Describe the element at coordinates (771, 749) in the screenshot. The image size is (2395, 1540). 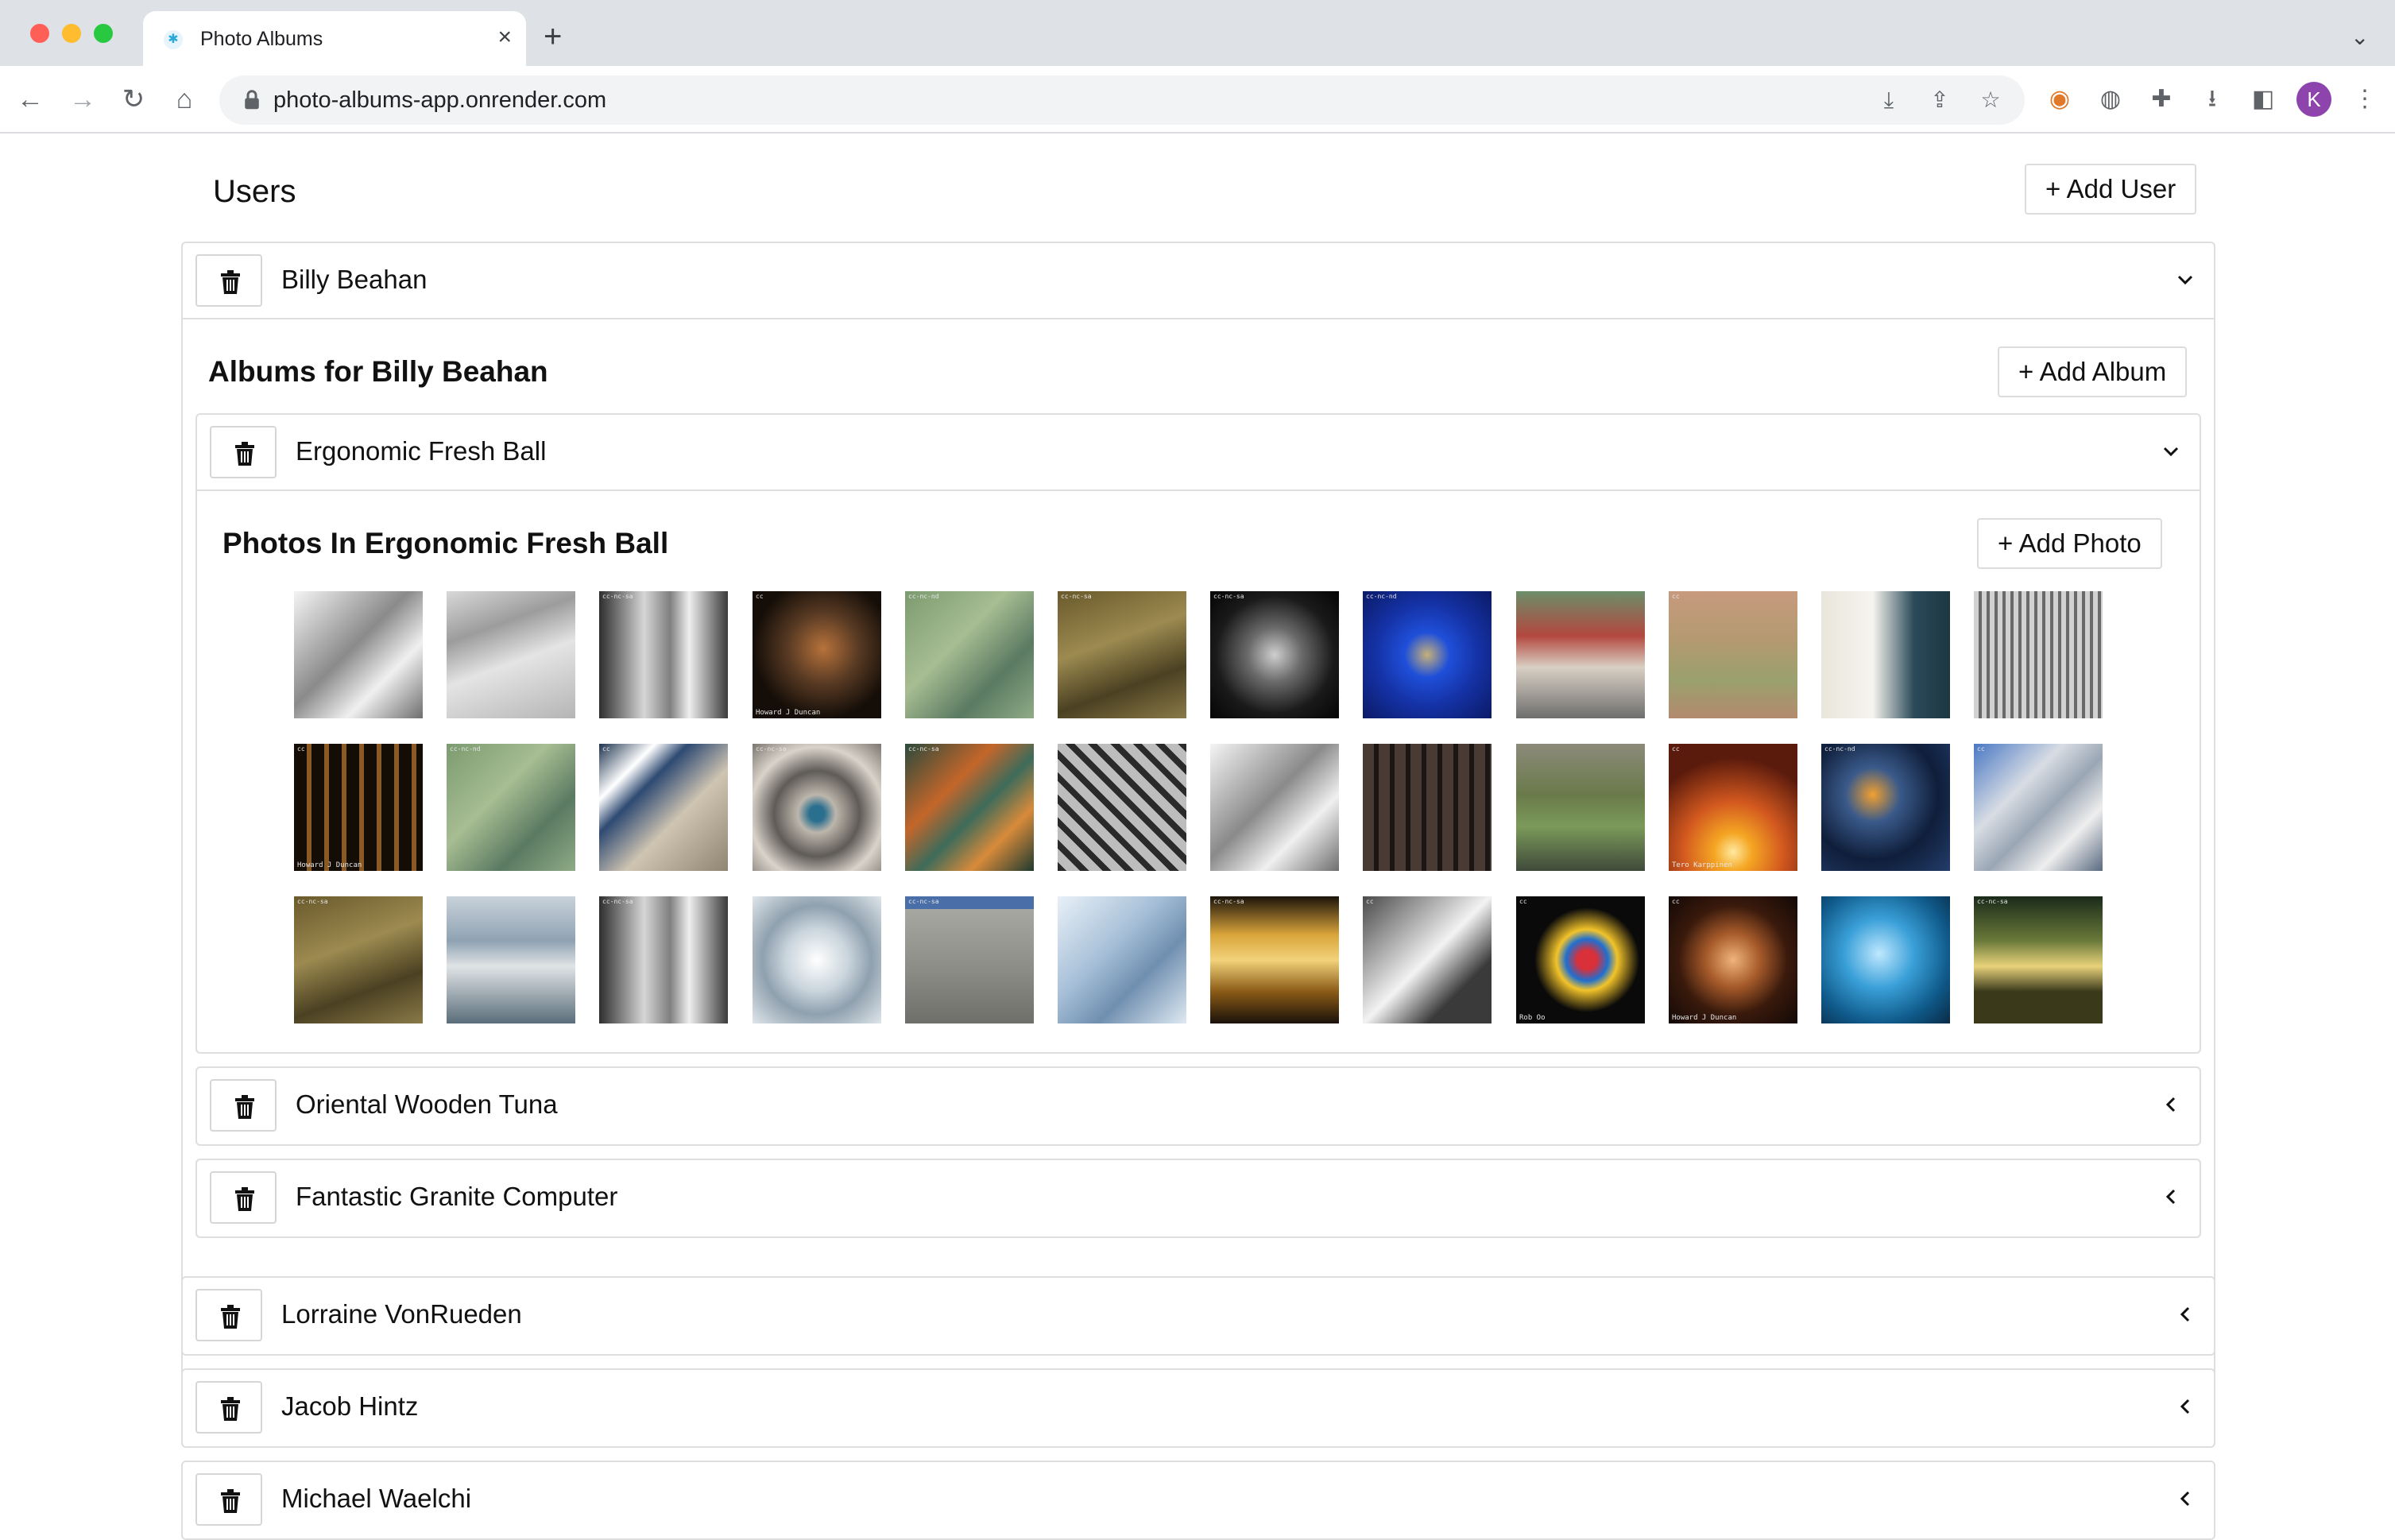
I see `photo-license: cc-nc-sa` at that location.